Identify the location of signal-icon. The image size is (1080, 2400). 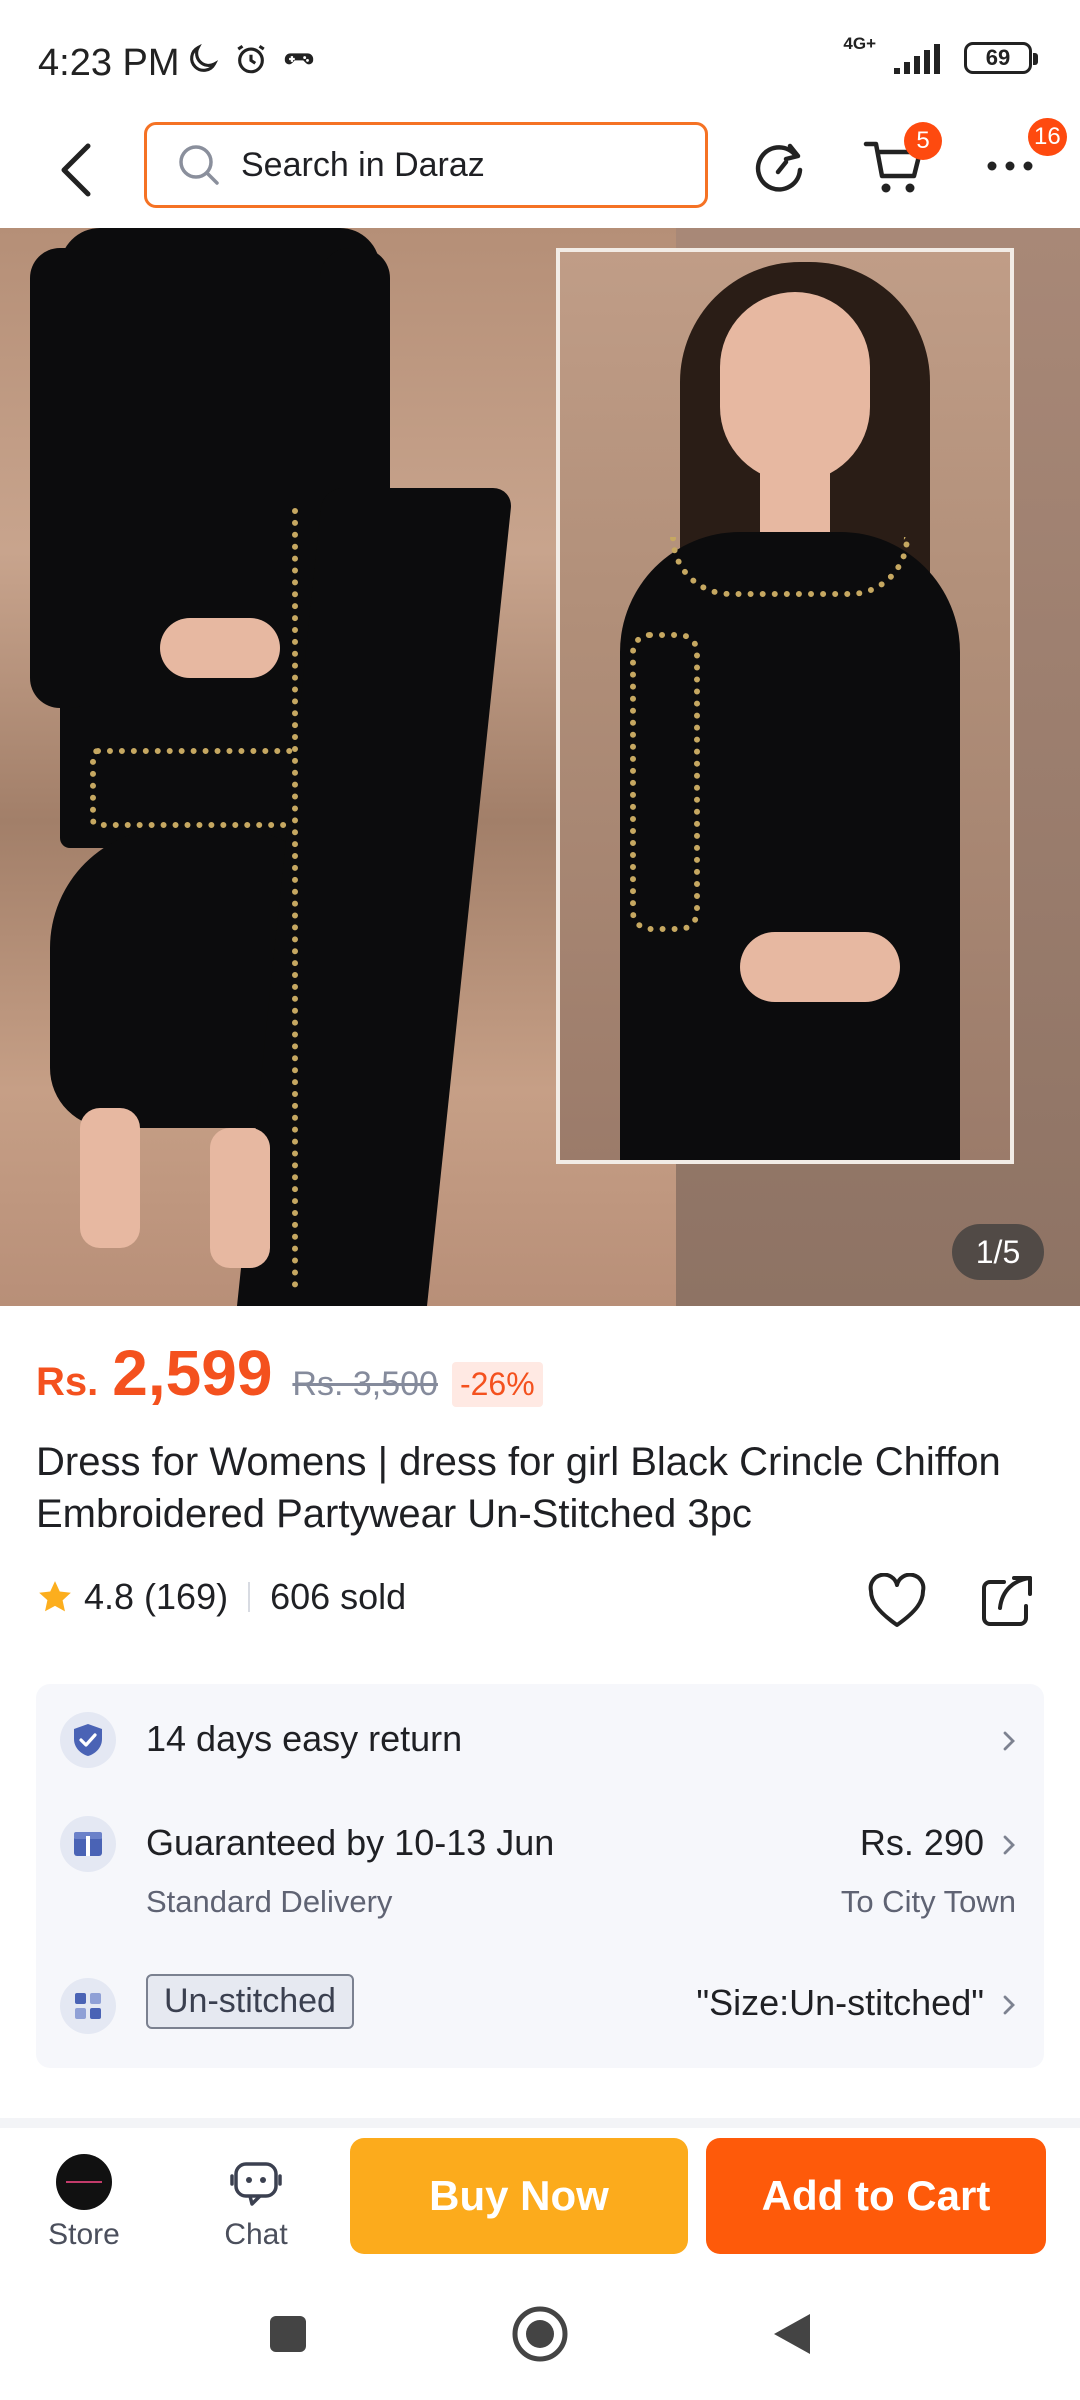
(917, 59).